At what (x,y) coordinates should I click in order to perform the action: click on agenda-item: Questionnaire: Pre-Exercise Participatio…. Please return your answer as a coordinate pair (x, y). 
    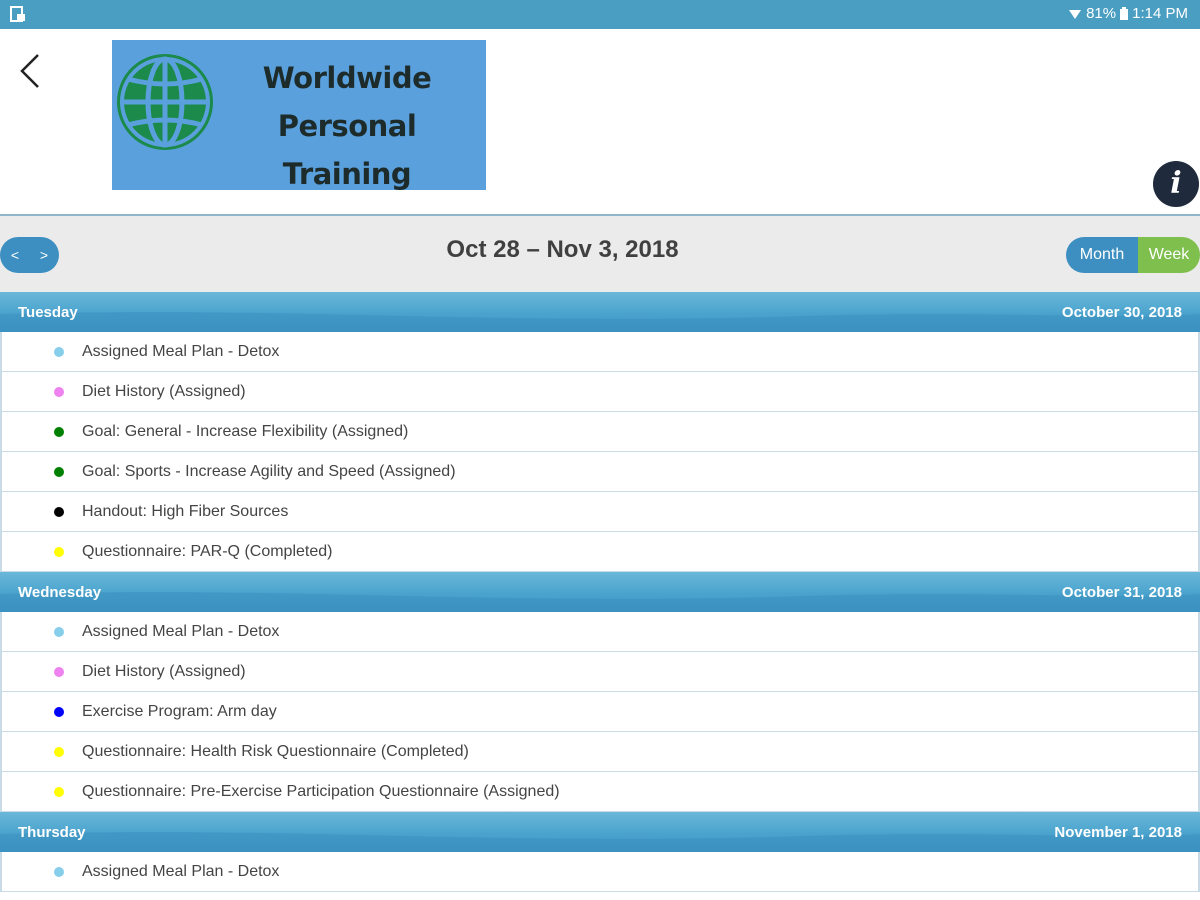
    Looking at the image, I should click on (600, 792).